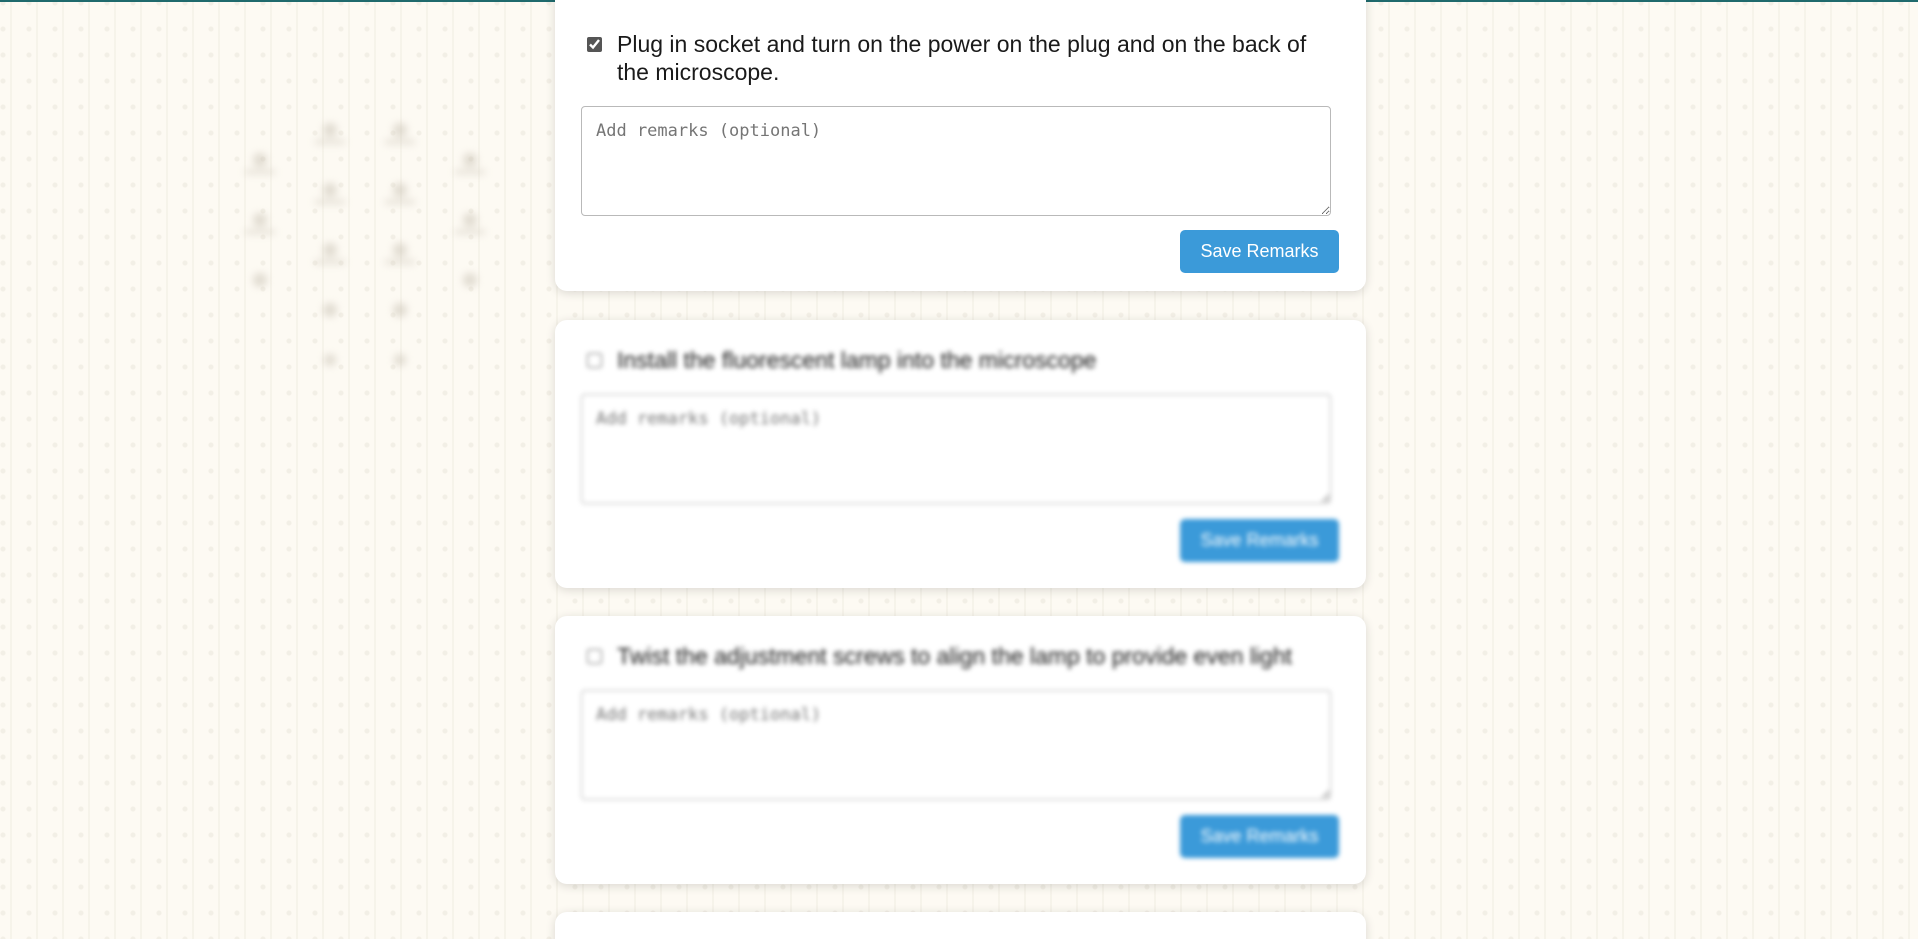 Image resolution: width=1918 pixels, height=939 pixels. Describe the element at coordinates (594, 44) in the screenshot. I see `task-1-checkbox` at that location.